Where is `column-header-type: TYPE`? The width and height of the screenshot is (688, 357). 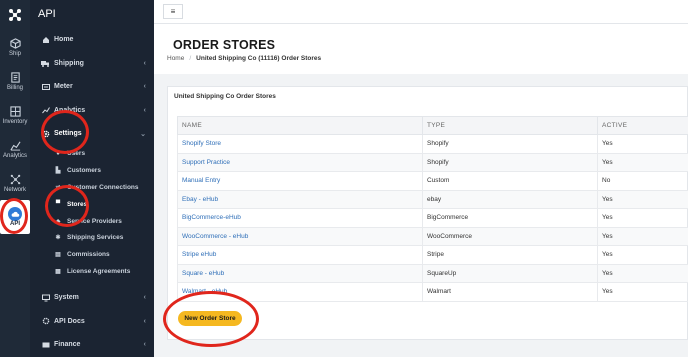
column-header-type: TYPE is located at coordinates (510, 125).